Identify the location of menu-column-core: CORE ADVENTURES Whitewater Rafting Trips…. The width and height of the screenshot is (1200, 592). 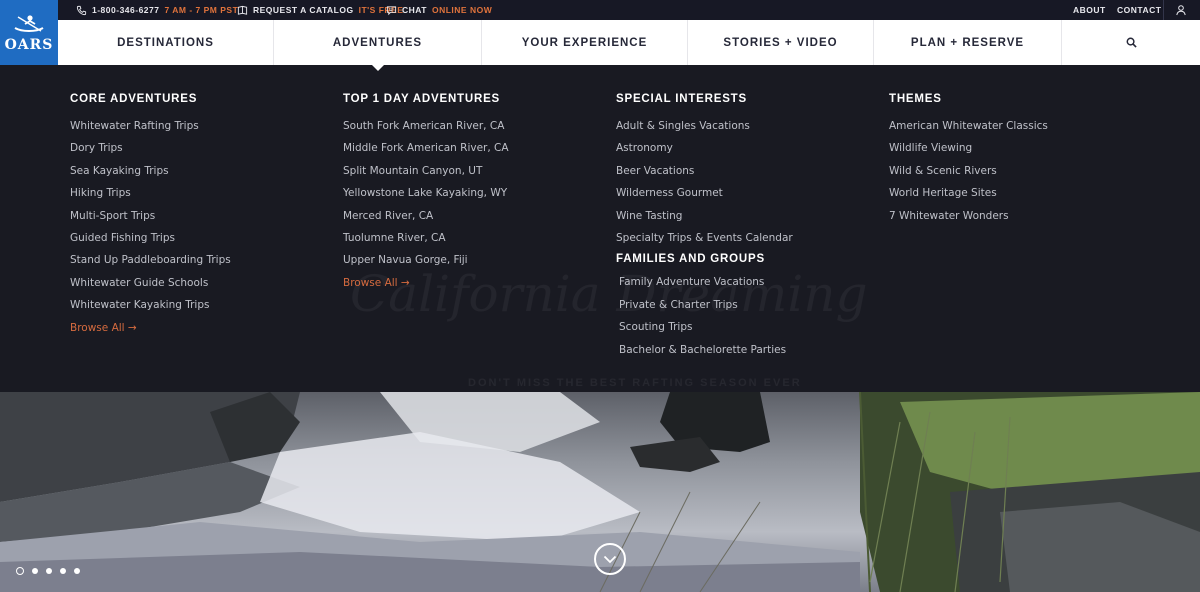
(195, 218).